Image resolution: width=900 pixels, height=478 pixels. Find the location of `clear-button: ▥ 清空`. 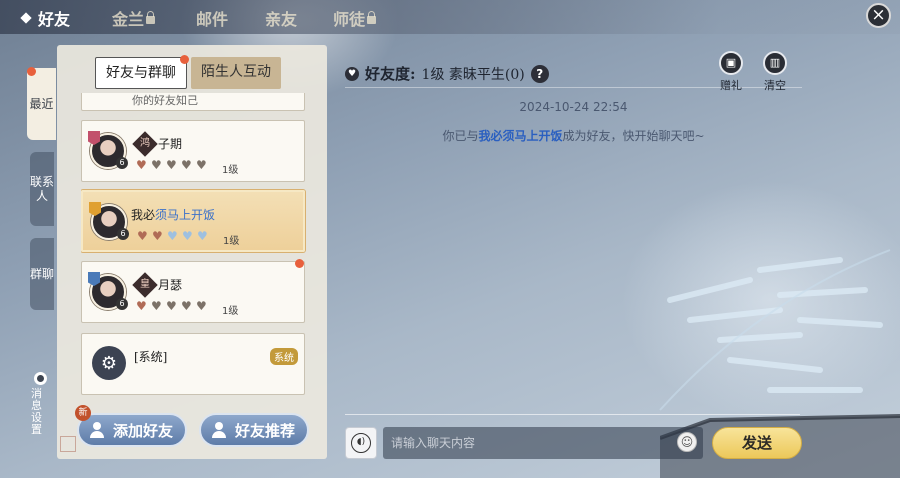

clear-button: ▥ 清空 is located at coordinates (775, 72).